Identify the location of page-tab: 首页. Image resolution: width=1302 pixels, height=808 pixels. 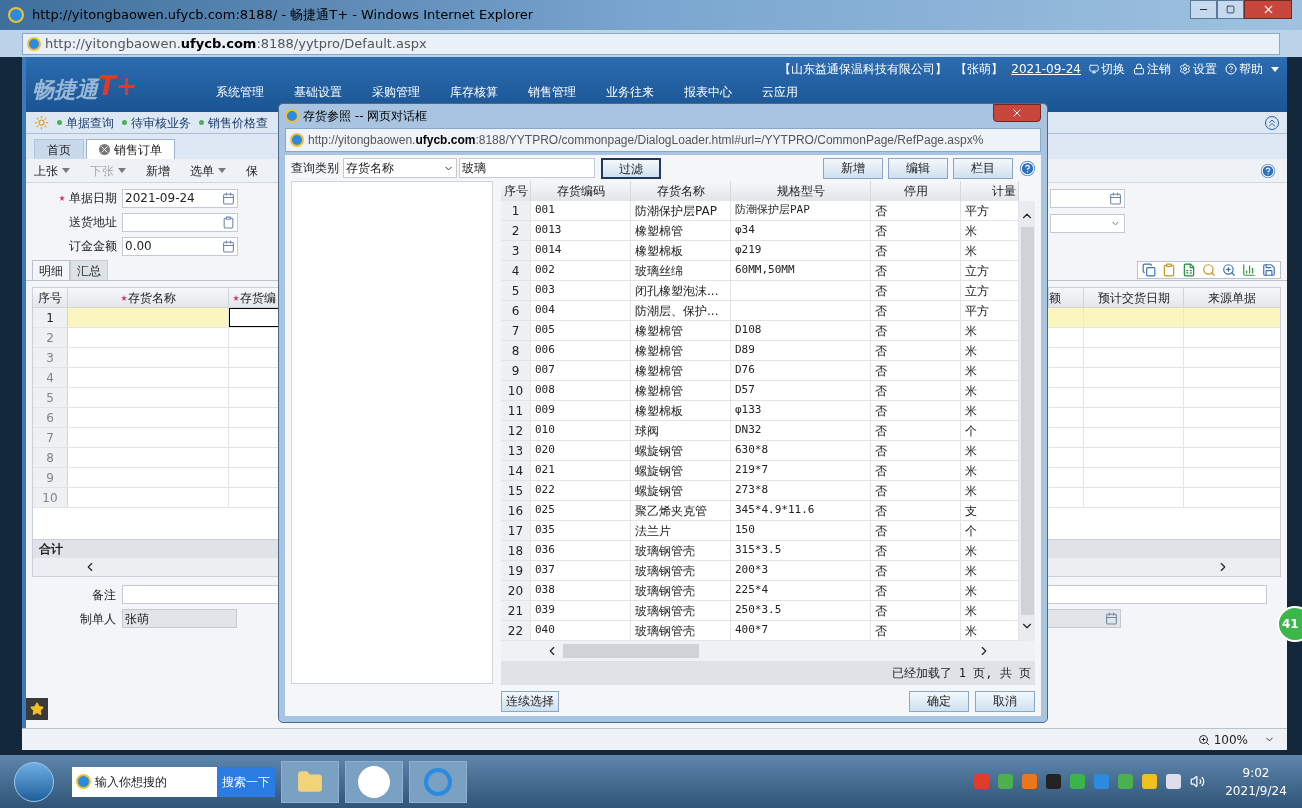
(59, 149).